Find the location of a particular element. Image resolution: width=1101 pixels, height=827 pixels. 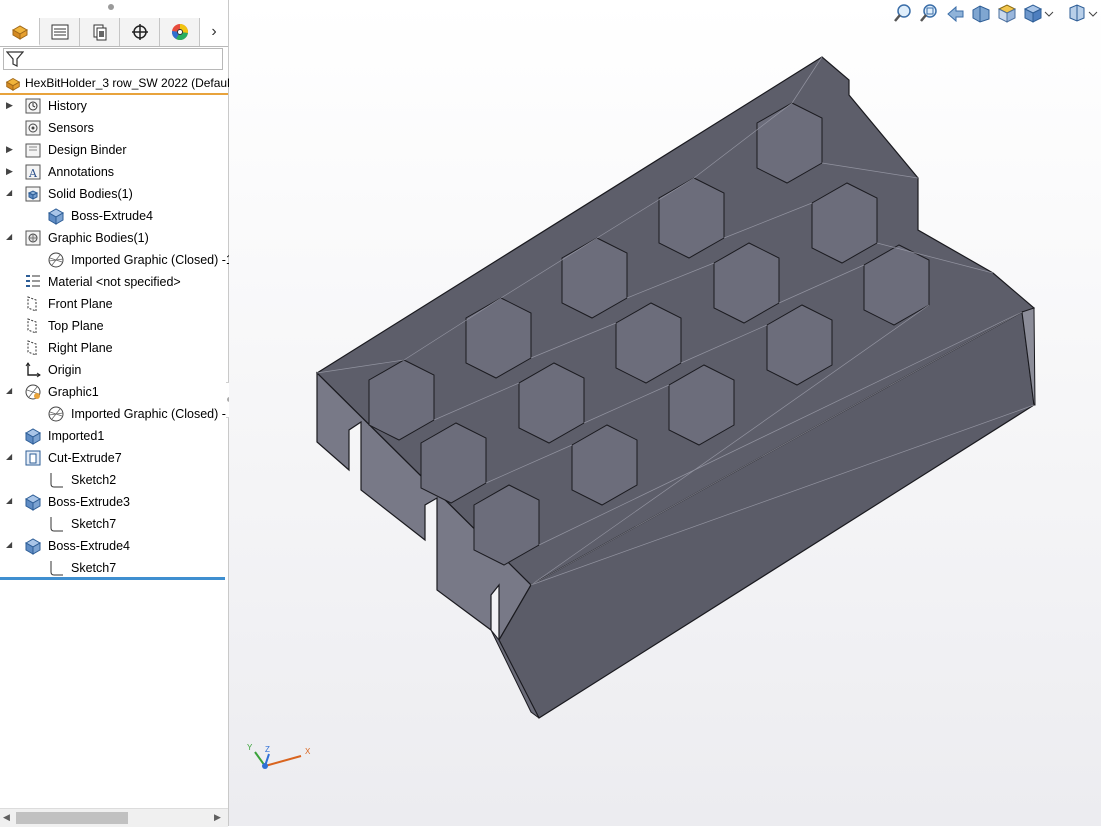

tree-item-boss-extrude4: Boss-Extrude4 is located at coordinates (114, 216).